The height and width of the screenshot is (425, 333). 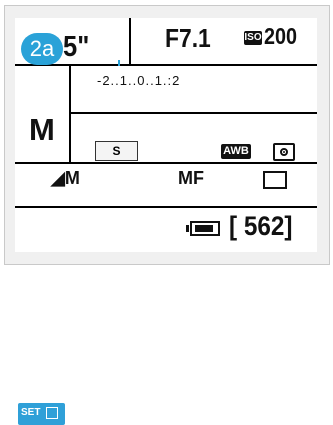 What do you see at coordinates (58, 178) in the screenshot?
I see `quality-icon: ◢` at bounding box center [58, 178].